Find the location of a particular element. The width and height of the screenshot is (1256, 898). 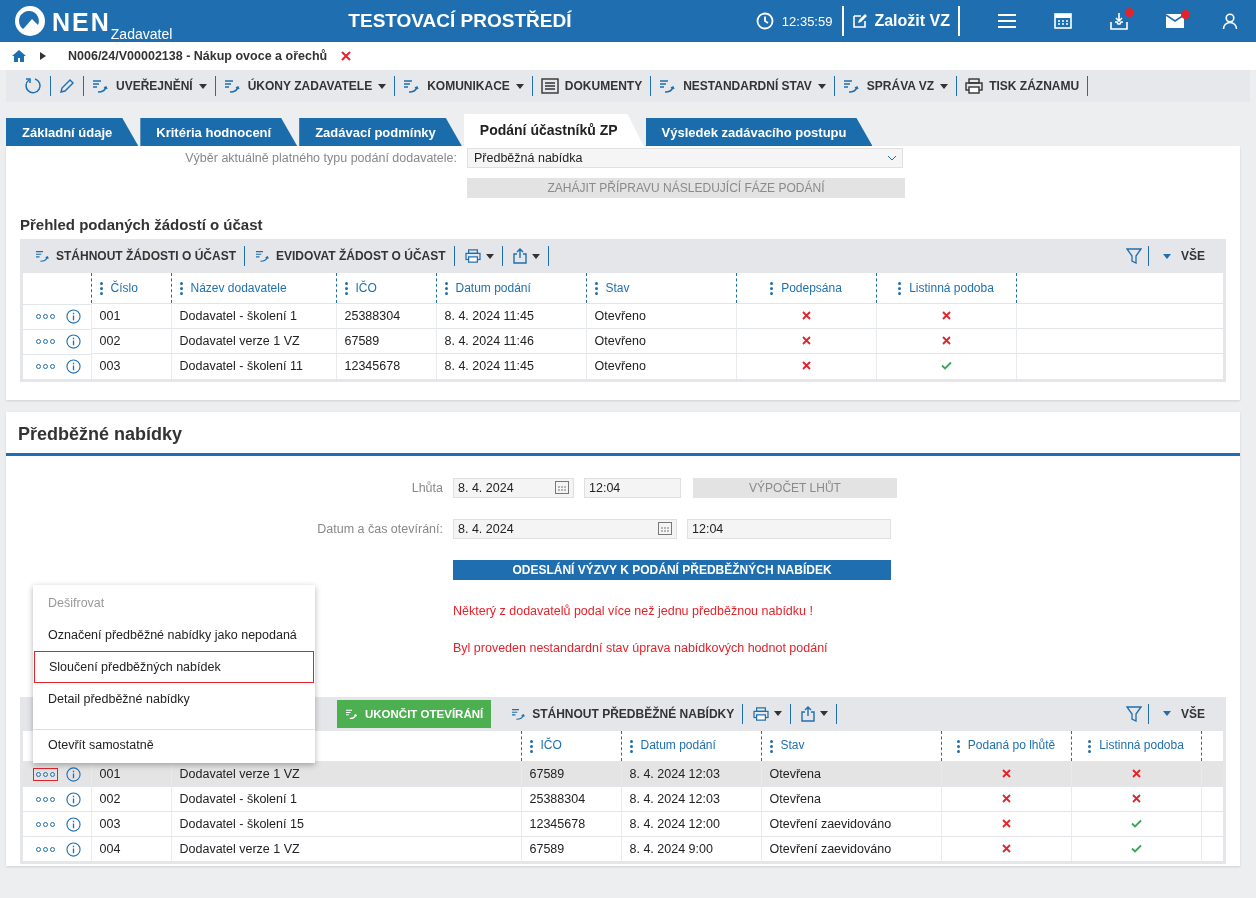

row-actions-icon is located at coordinates (45, 774).